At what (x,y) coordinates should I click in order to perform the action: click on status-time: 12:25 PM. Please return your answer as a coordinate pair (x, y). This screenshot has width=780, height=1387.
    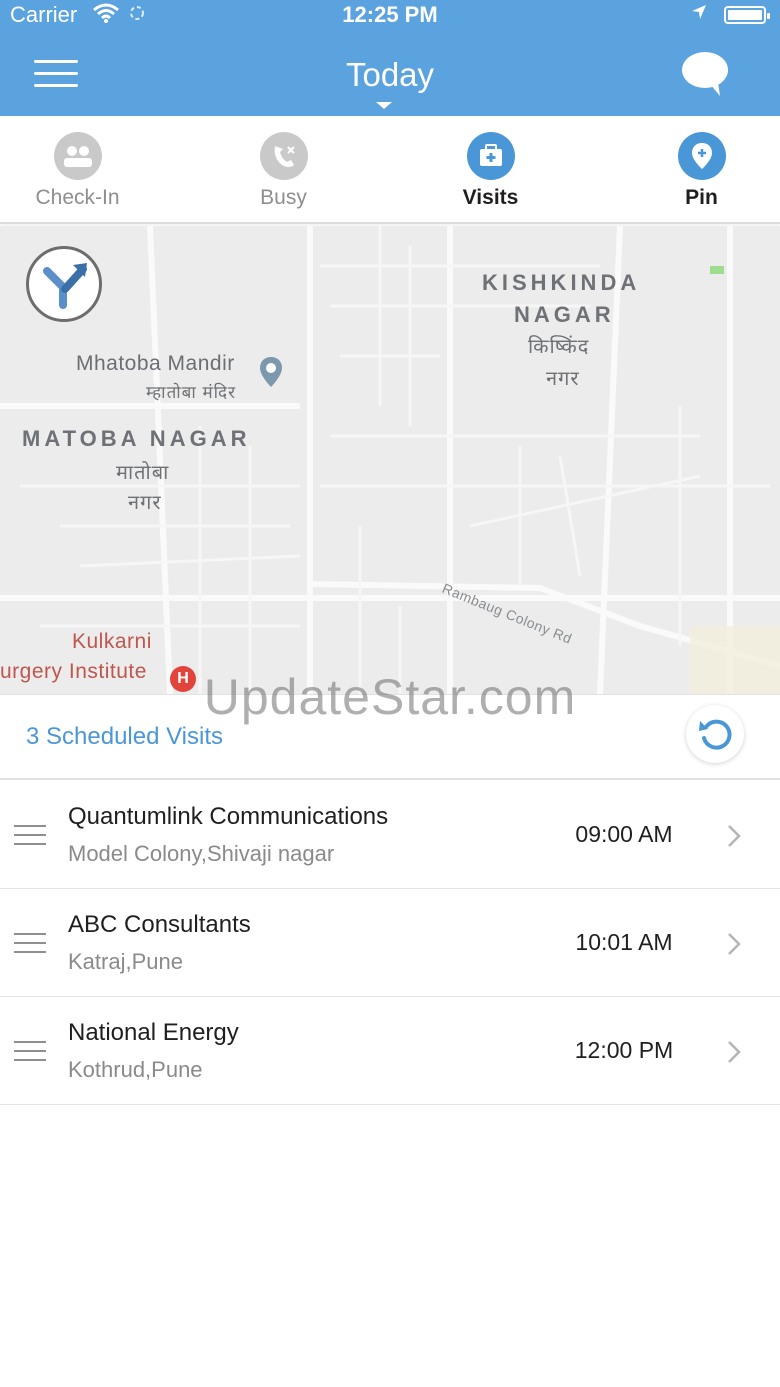
    Looking at the image, I should click on (390, 14).